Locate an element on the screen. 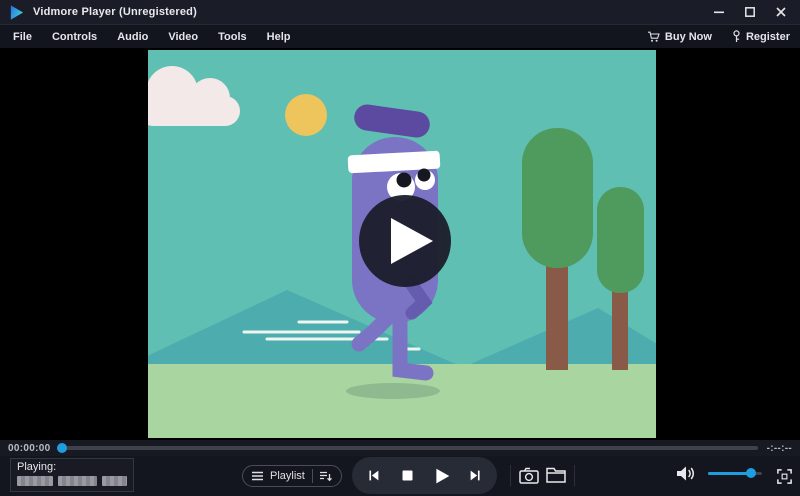  control-bar: Playing: Playlist is located at coordinates (400, 476).